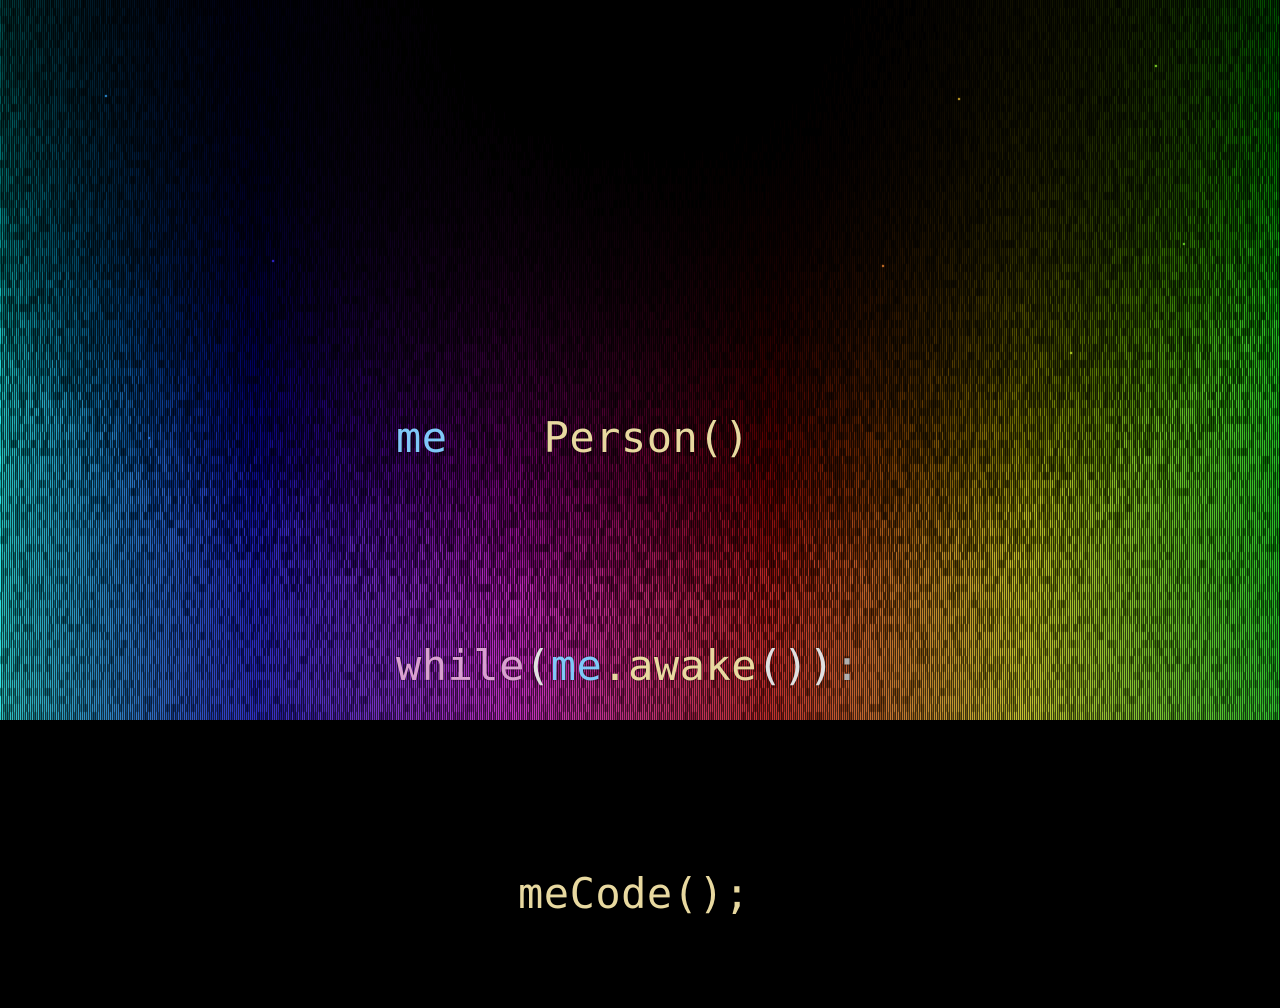 Image resolution: width=1280 pixels, height=1008 pixels. I want to click on code-object-me: me, so click(576, 665).